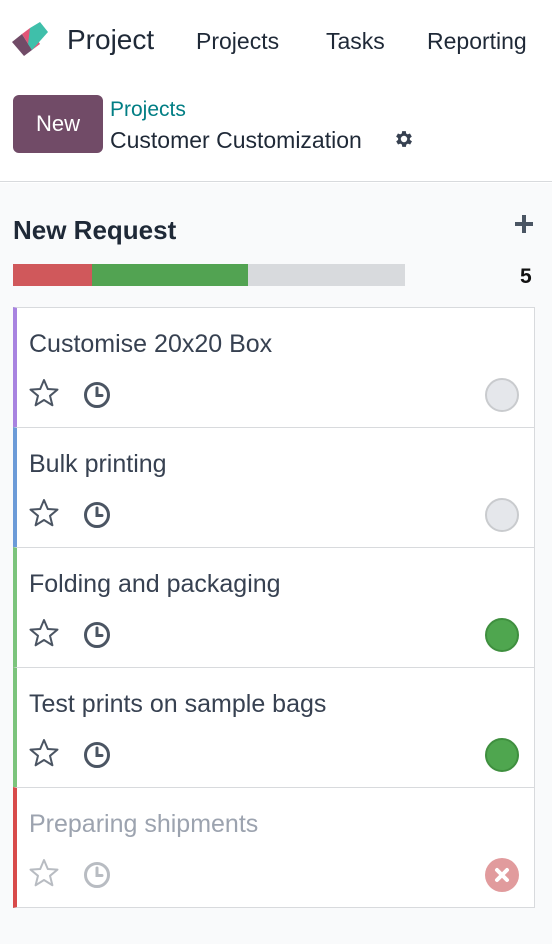  Describe the element at coordinates (144, 824) in the screenshot. I see `task-title: Preparing shipments` at that location.